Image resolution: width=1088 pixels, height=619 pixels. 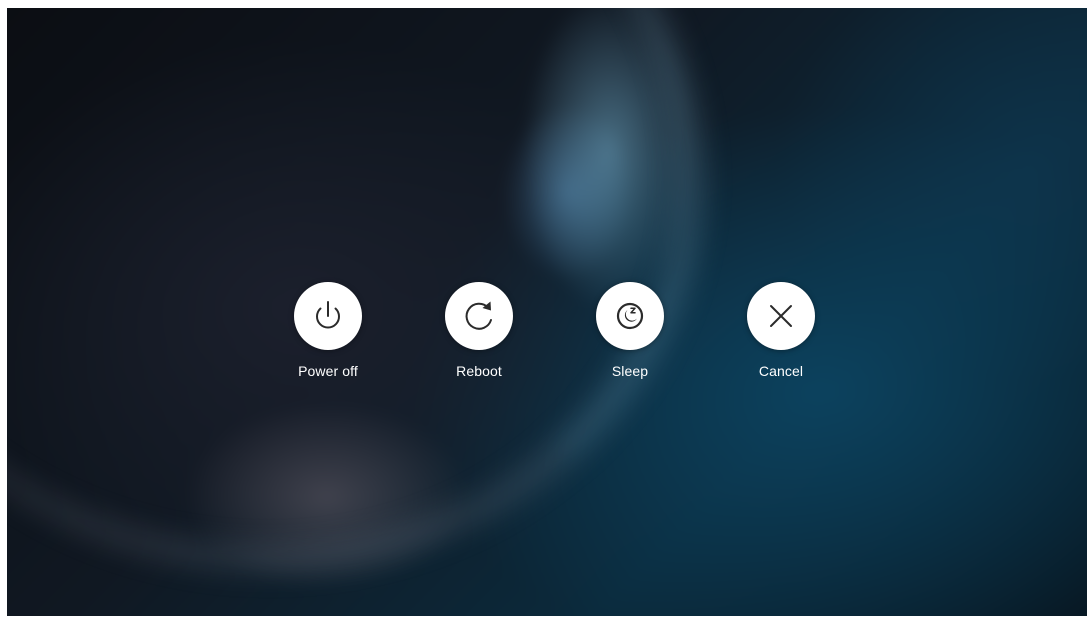 I want to click on power-off-label: Power off, so click(x=328, y=371).